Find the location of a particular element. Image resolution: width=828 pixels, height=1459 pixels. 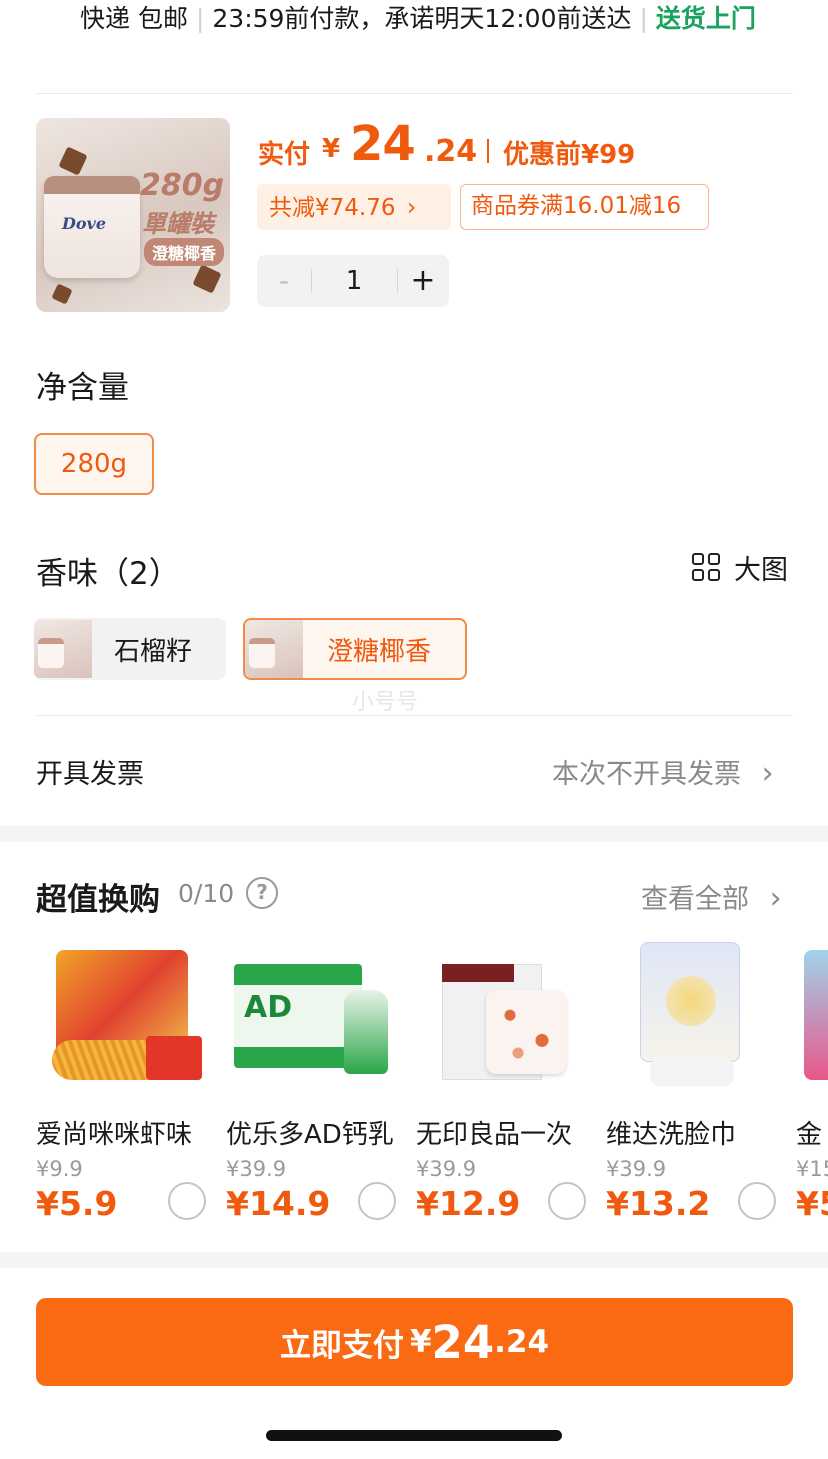

coupon-text: 商品券满16.01减16 is located at coordinates (576, 206).